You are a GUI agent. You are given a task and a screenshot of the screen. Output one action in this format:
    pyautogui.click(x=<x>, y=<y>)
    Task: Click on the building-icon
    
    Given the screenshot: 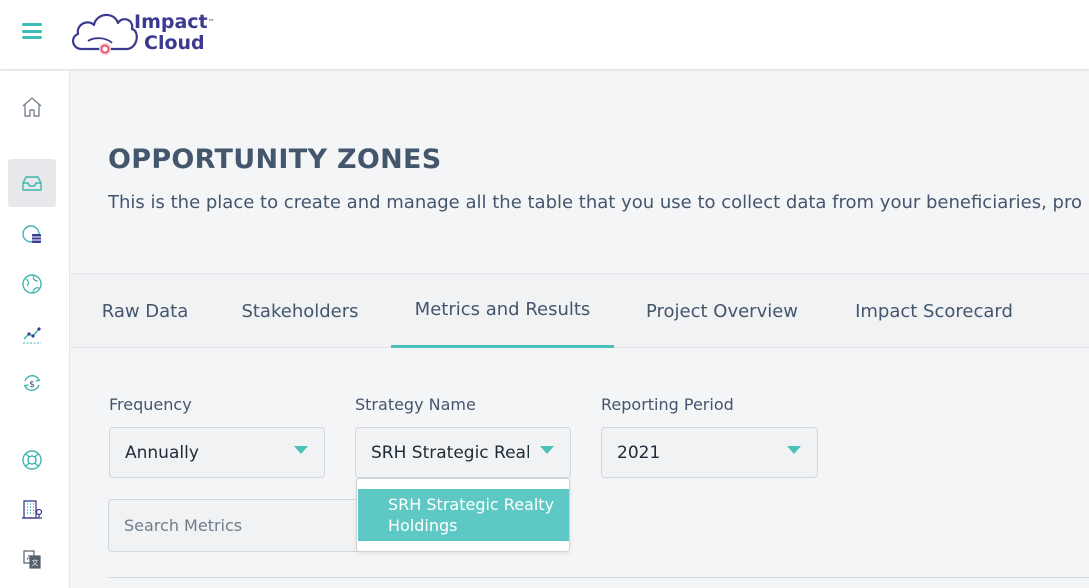 What is the action you would take?
    pyautogui.click(x=32, y=509)
    